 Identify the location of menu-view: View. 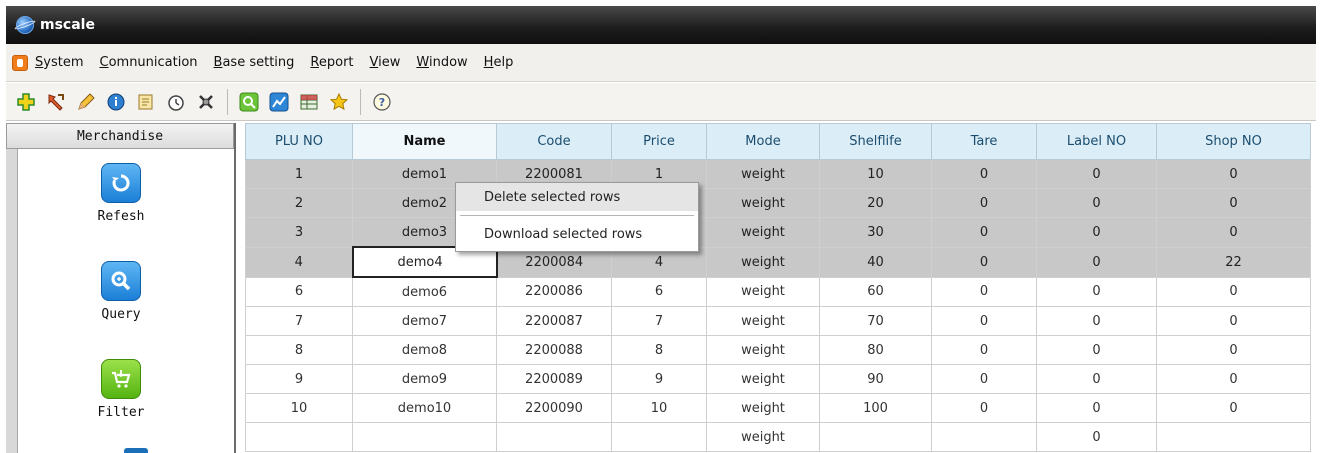
(385, 62).